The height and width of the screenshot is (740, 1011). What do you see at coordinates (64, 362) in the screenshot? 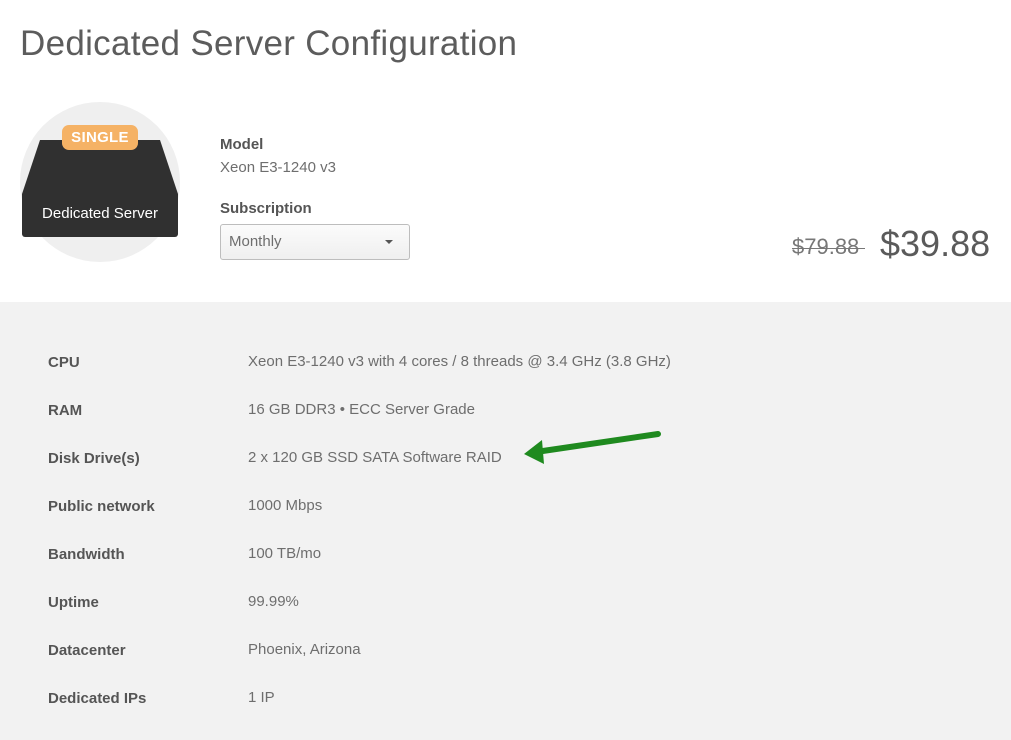
I see `spec-label: CPU` at bounding box center [64, 362].